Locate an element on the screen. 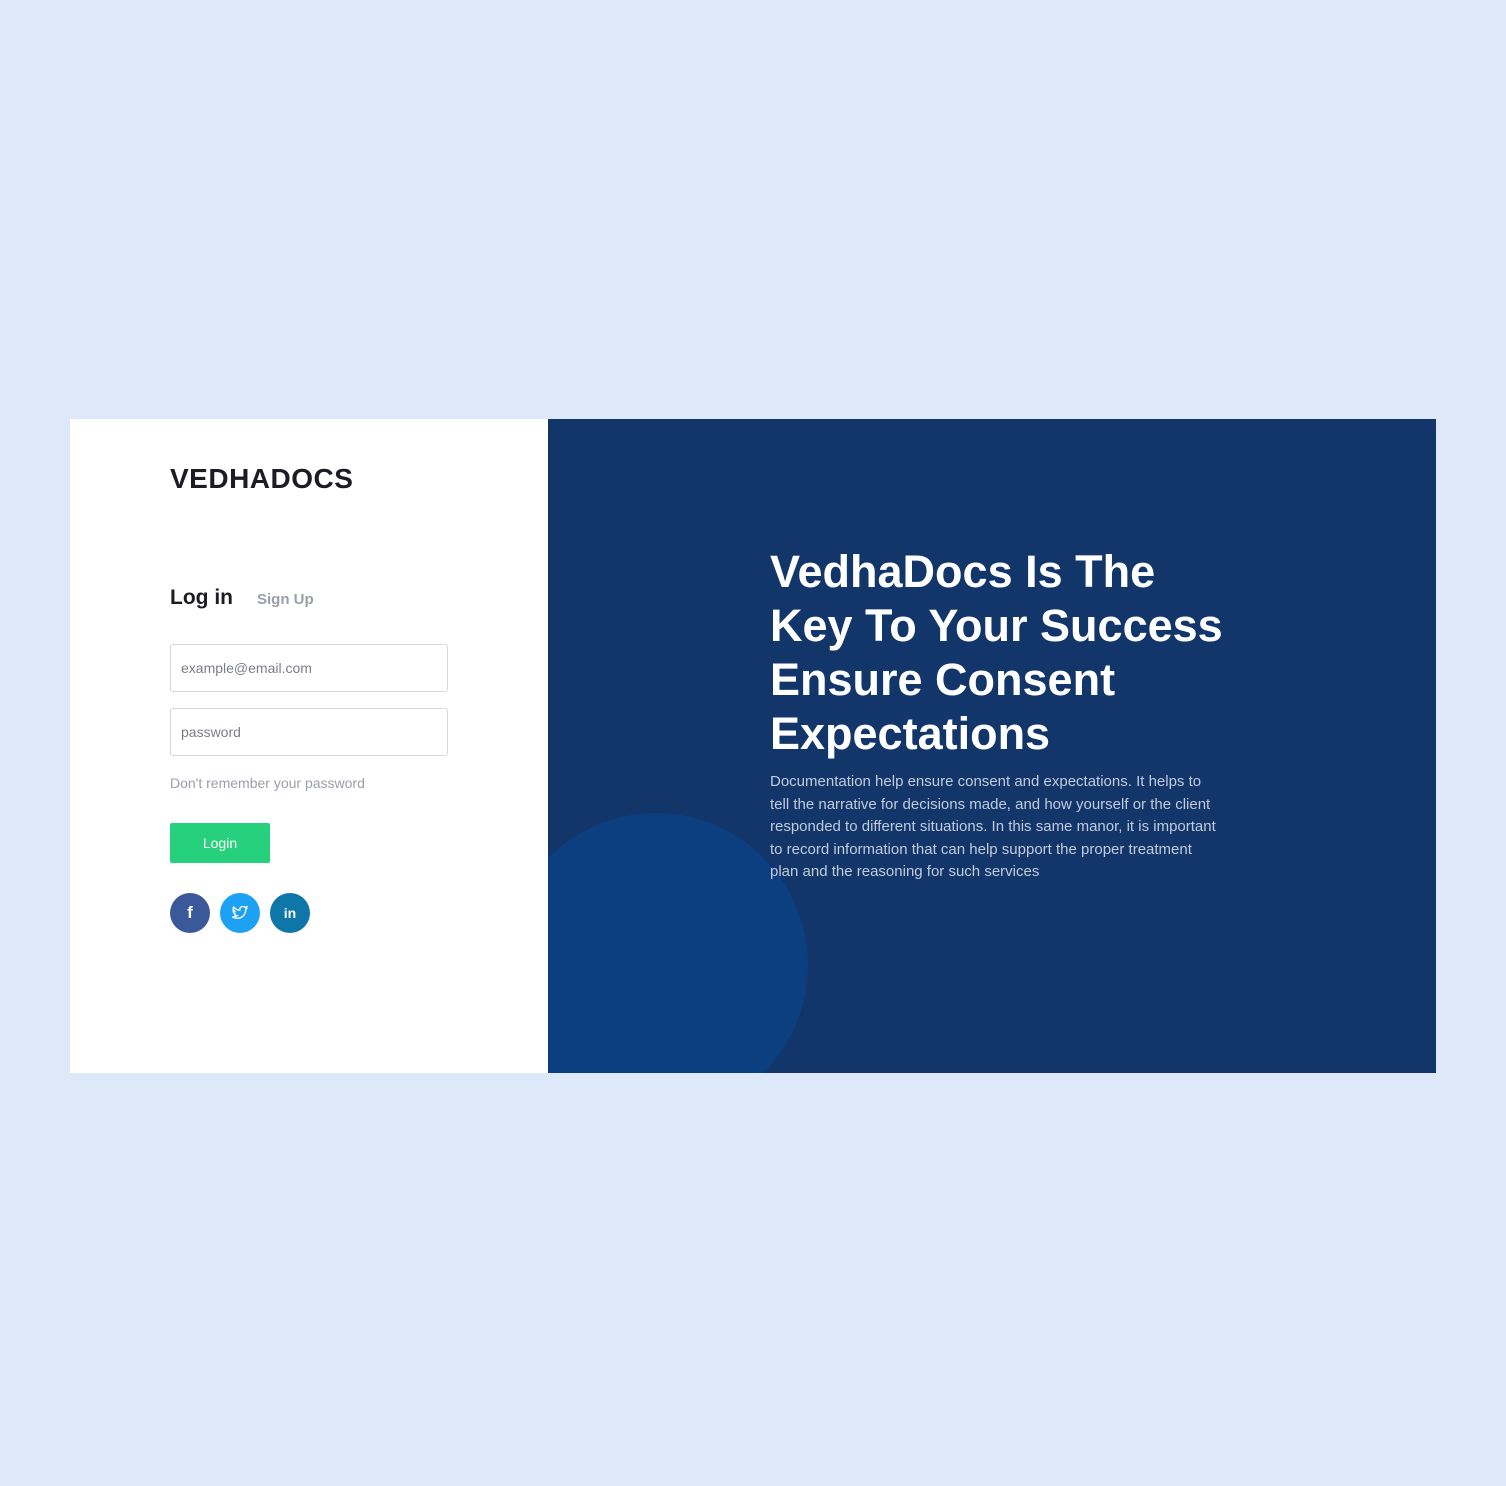 The image size is (1506, 1486). decorative-circle is located at coordinates (678, 943).